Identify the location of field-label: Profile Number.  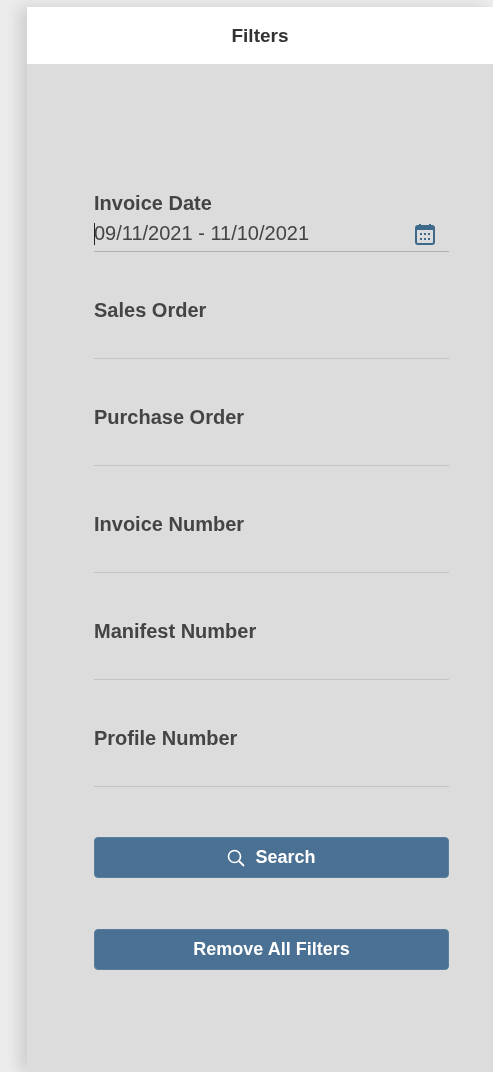
(166, 738).